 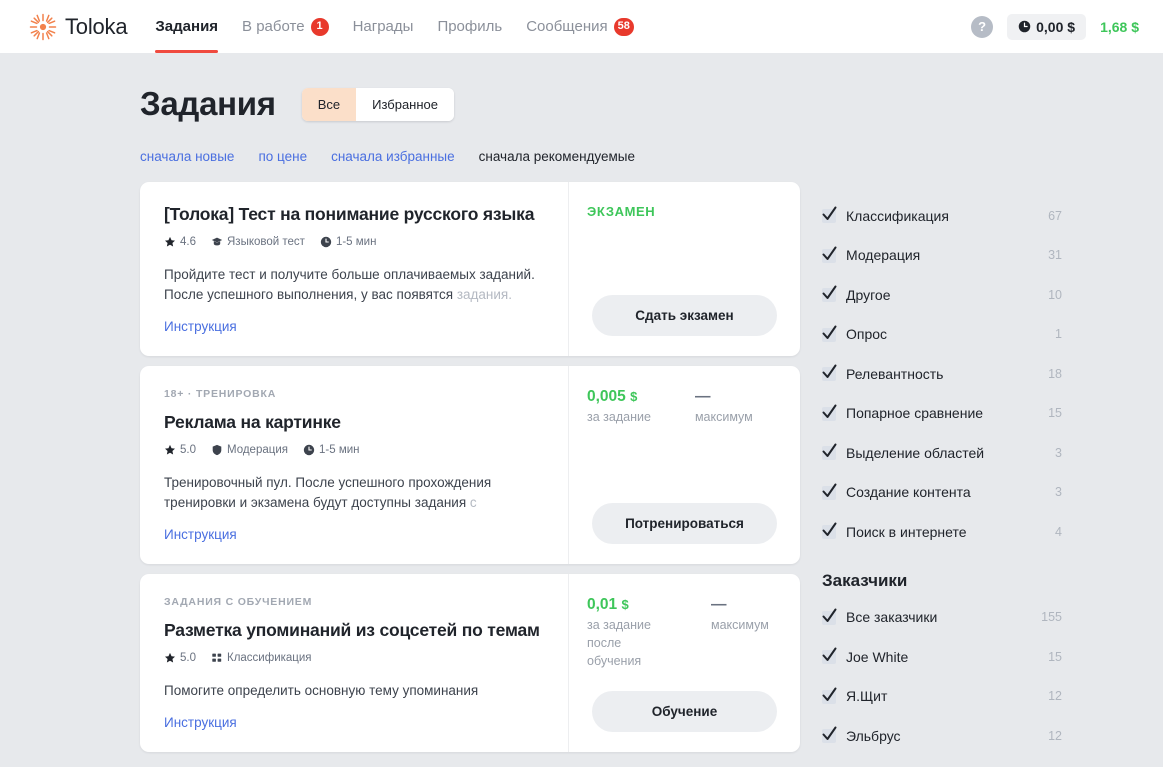 I want to click on filter-item-elbrus: Эльбрус 12, so click(x=942, y=736).